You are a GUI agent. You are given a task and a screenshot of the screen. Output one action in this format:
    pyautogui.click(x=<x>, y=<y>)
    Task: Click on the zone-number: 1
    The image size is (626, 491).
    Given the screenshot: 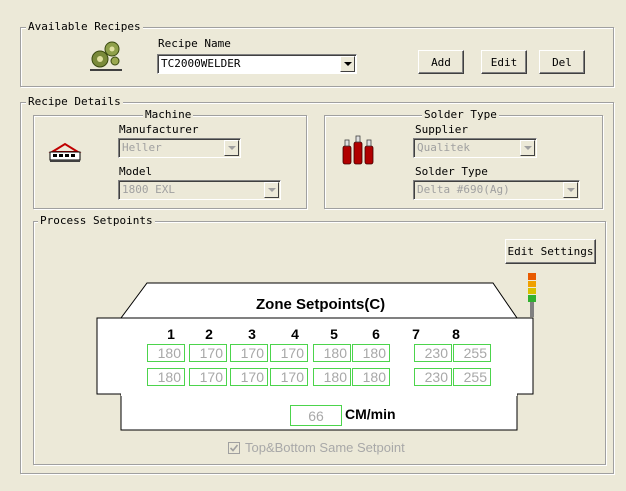 What is the action you would take?
    pyautogui.click(x=171, y=334)
    